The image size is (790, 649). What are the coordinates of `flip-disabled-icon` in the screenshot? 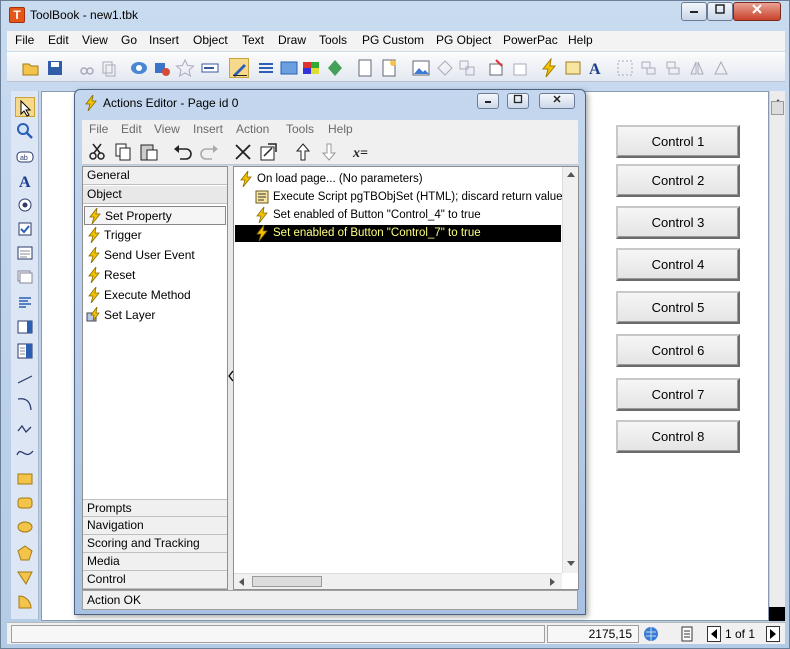 It's located at (697, 68).